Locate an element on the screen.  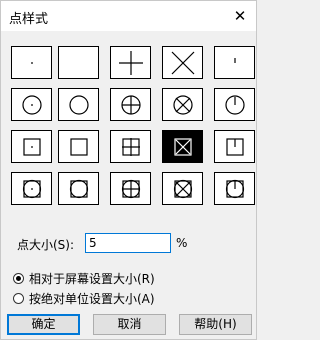
point-style-circle-cross-icon is located at coordinates (182, 104).